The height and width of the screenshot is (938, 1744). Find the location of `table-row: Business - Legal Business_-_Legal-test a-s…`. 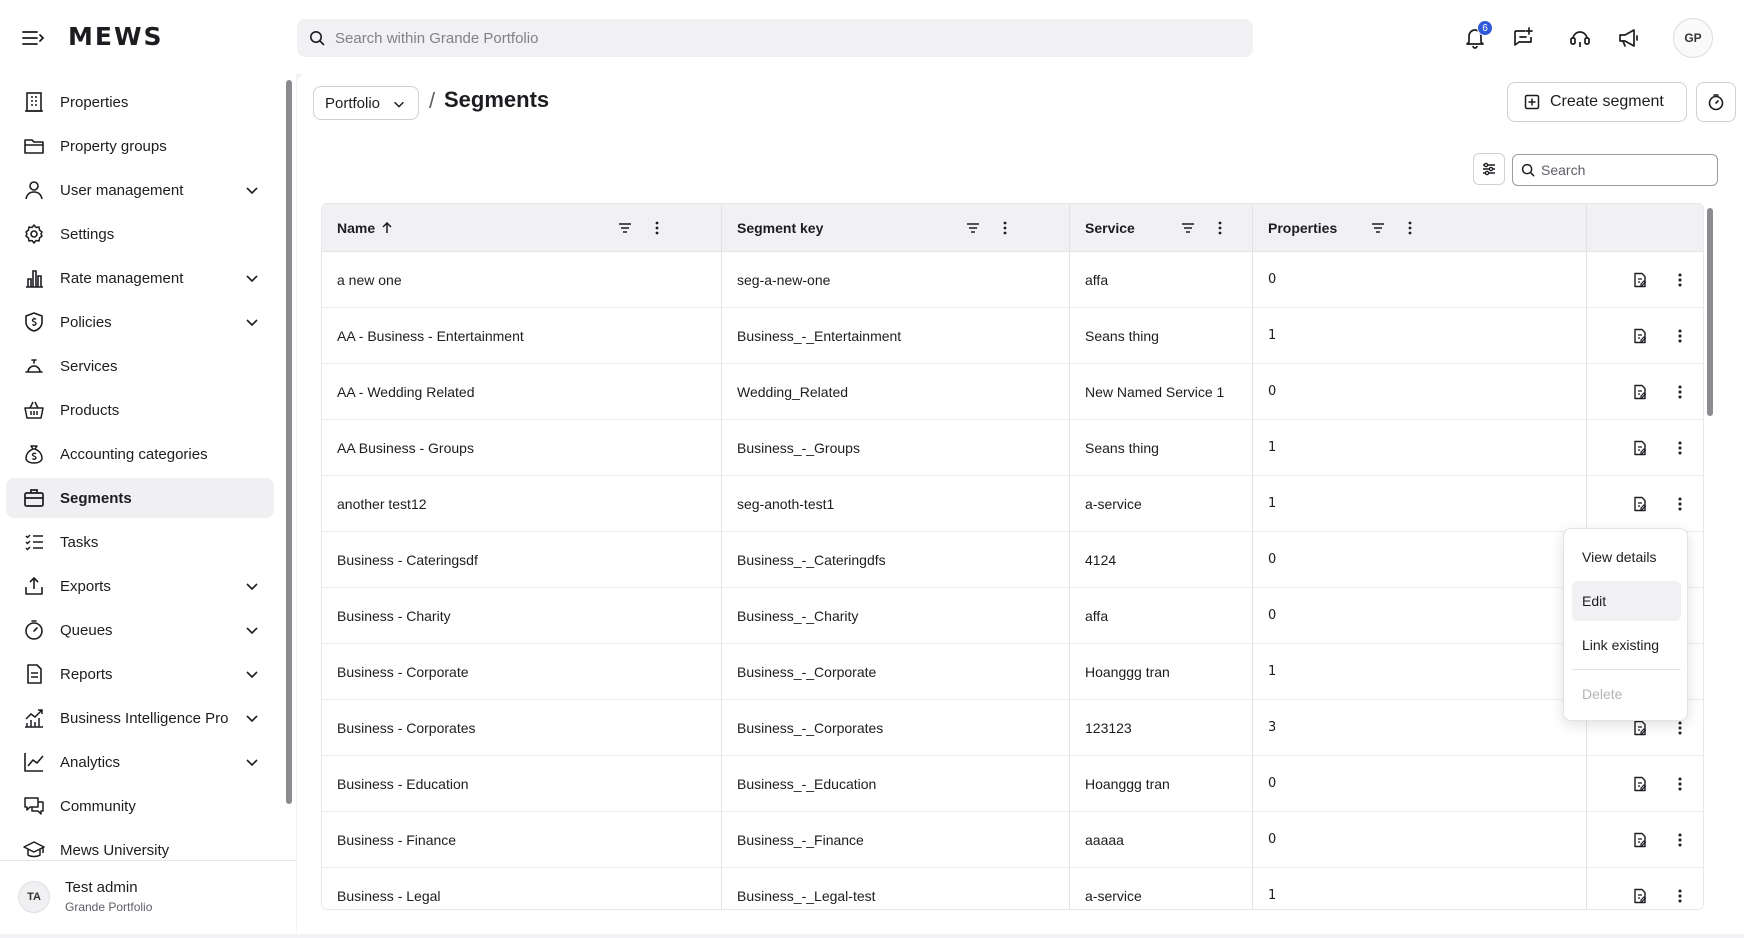

table-row: Business - Legal Business_-_Legal-test a-s… is located at coordinates (1012, 888).